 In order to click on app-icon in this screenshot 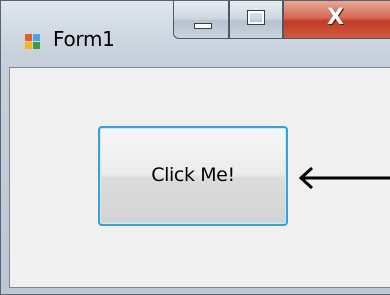, I will do `click(33, 42)`.